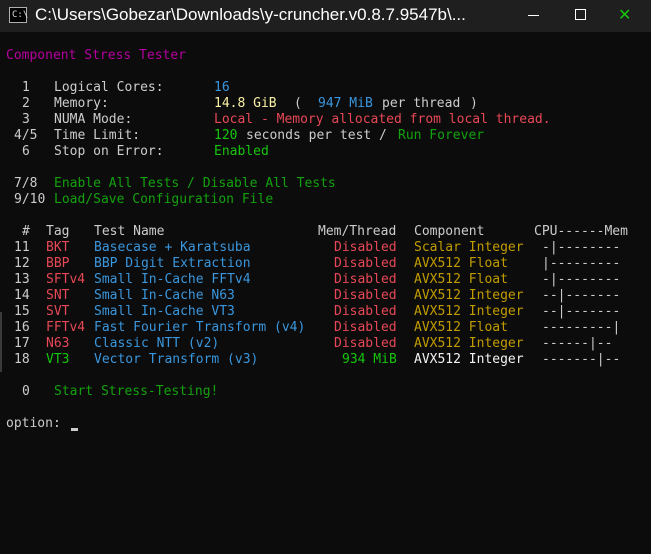 The image size is (651, 554). I want to click on row-name: Vector Transform (v3), so click(176, 359).